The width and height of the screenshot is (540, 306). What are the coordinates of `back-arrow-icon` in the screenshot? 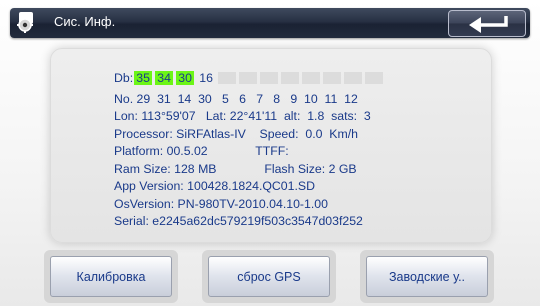 It's located at (488, 24).